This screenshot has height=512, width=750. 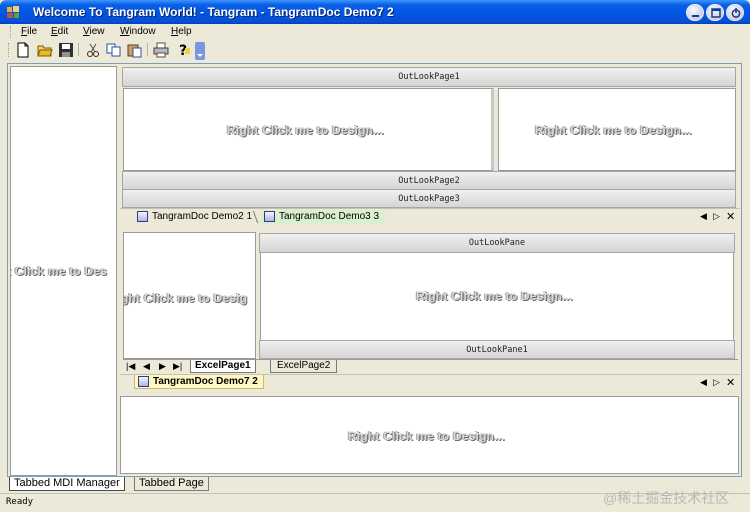 What do you see at coordinates (666, 498) in the screenshot?
I see `watermark: @稀土掘金技术社区` at bounding box center [666, 498].